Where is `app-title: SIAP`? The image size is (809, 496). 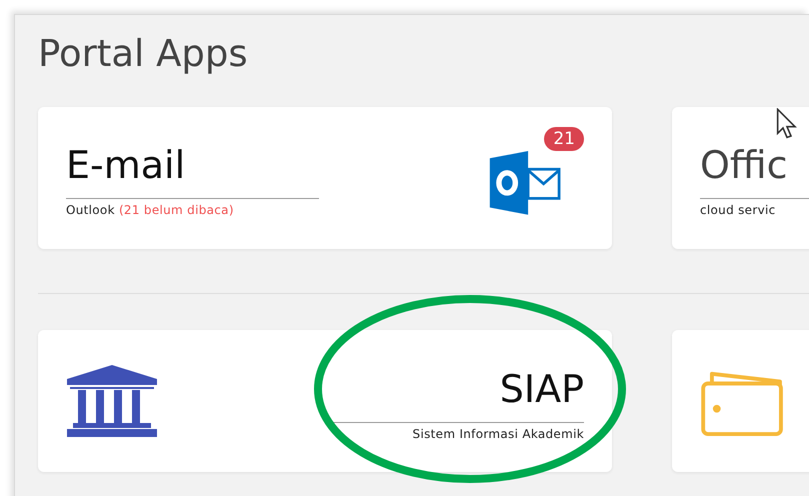 app-title: SIAP is located at coordinates (542, 389).